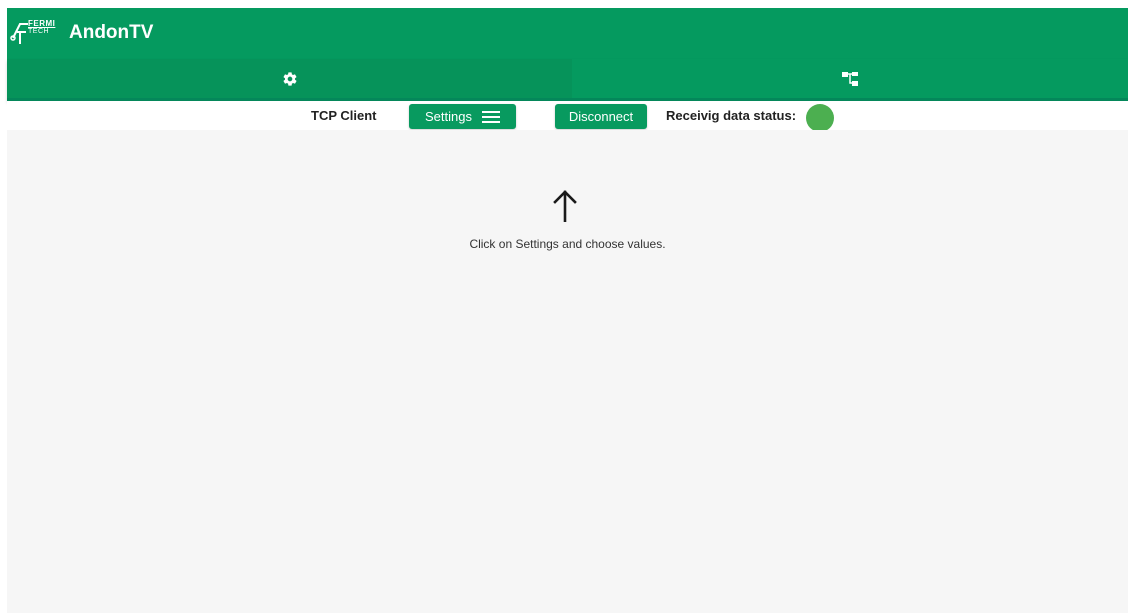 The image size is (1128, 613). I want to click on menu-icon, so click(490, 116).